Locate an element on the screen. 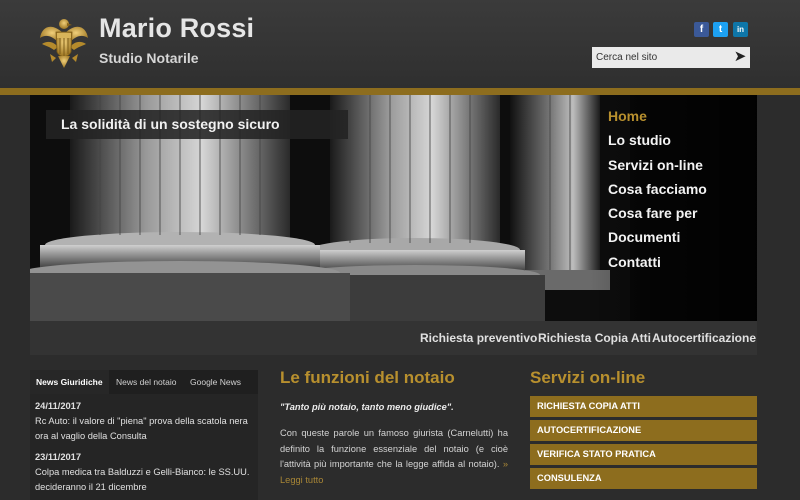  linkedin-icon: in is located at coordinates (740, 29).